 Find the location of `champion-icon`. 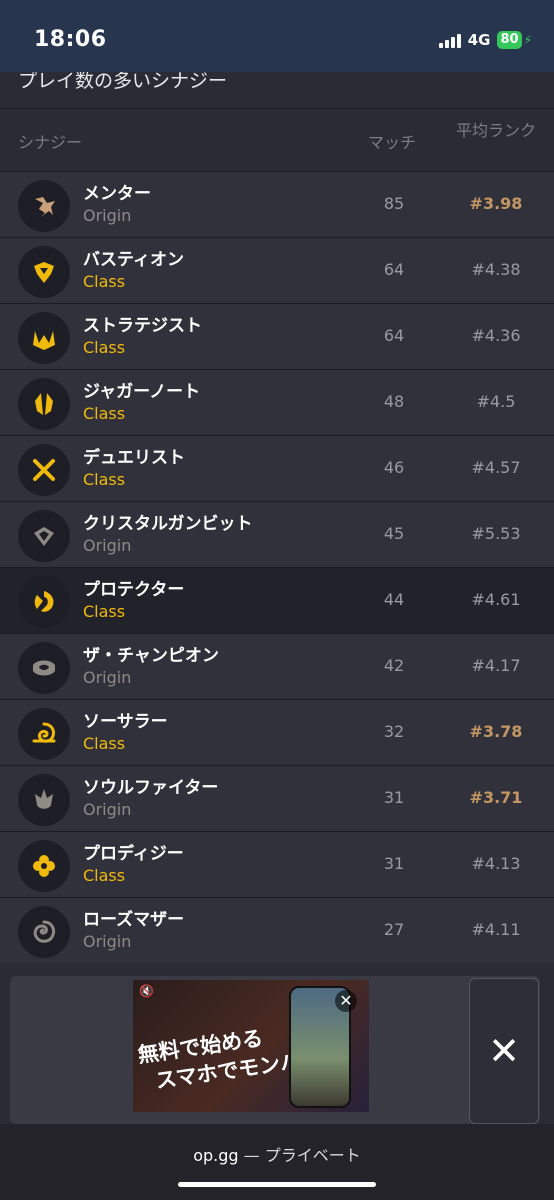

champion-icon is located at coordinates (44, 668).